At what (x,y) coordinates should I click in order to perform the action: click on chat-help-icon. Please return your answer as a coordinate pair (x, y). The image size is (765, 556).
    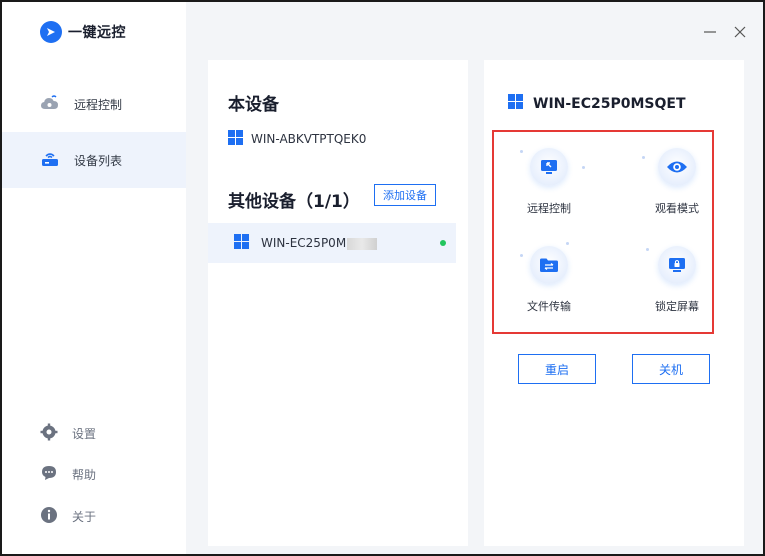
    Looking at the image, I should click on (49, 474).